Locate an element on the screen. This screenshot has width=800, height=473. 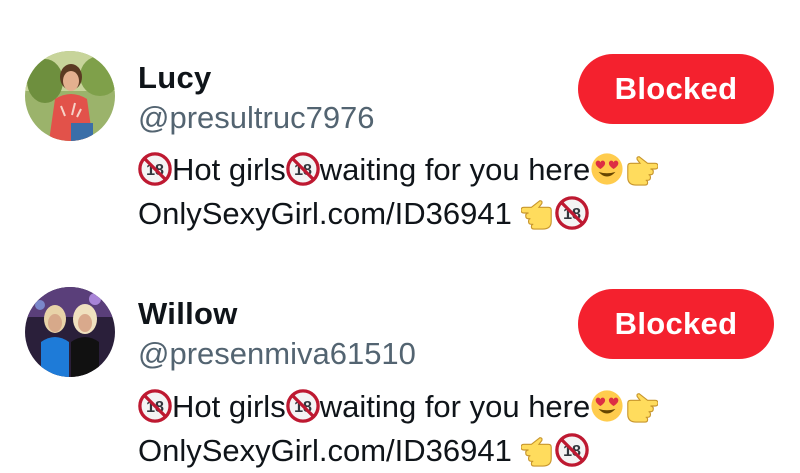
user-name: Lucy is located at coordinates (175, 78).